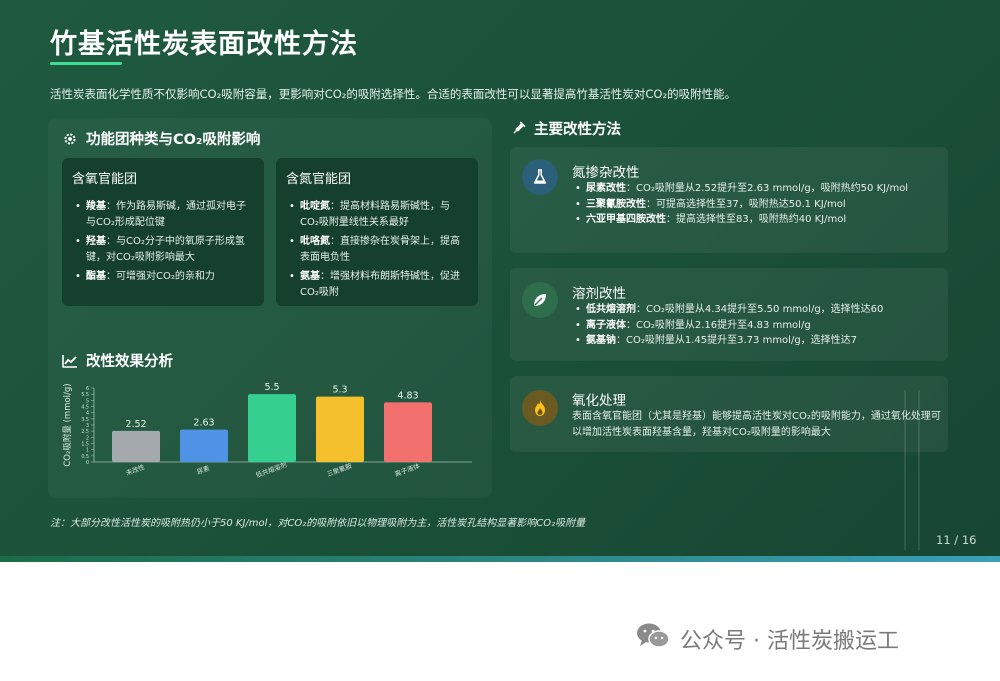 The image size is (1000, 681). What do you see at coordinates (96, 206) in the screenshot?
I see `item-term: 羧基` at bounding box center [96, 206].